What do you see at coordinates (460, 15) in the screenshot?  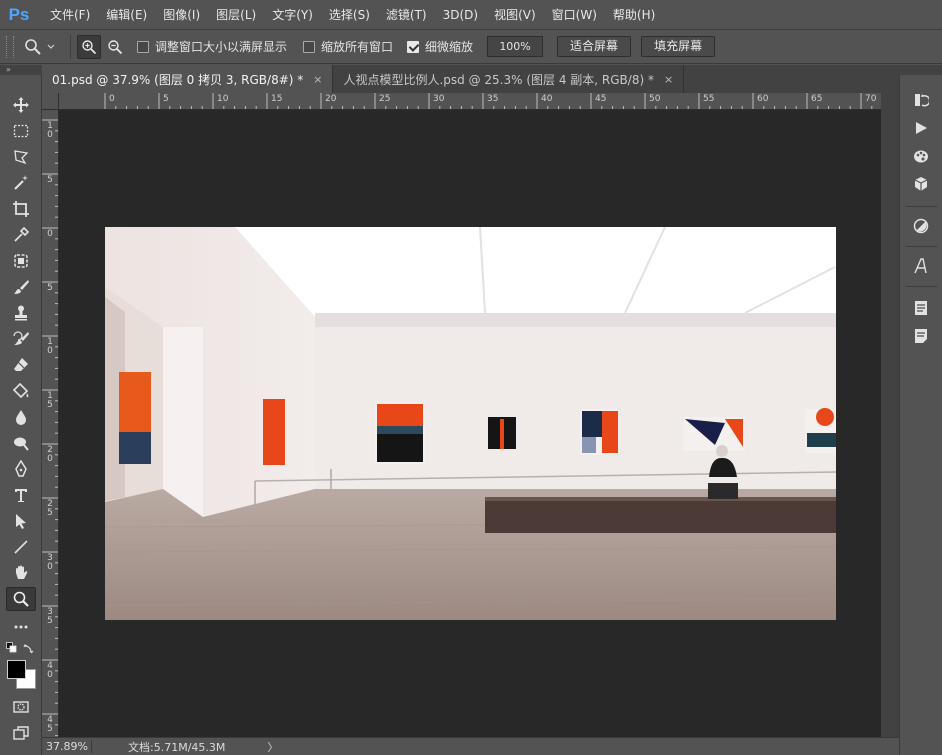 I see `menu-3d: 3D(D)` at bounding box center [460, 15].